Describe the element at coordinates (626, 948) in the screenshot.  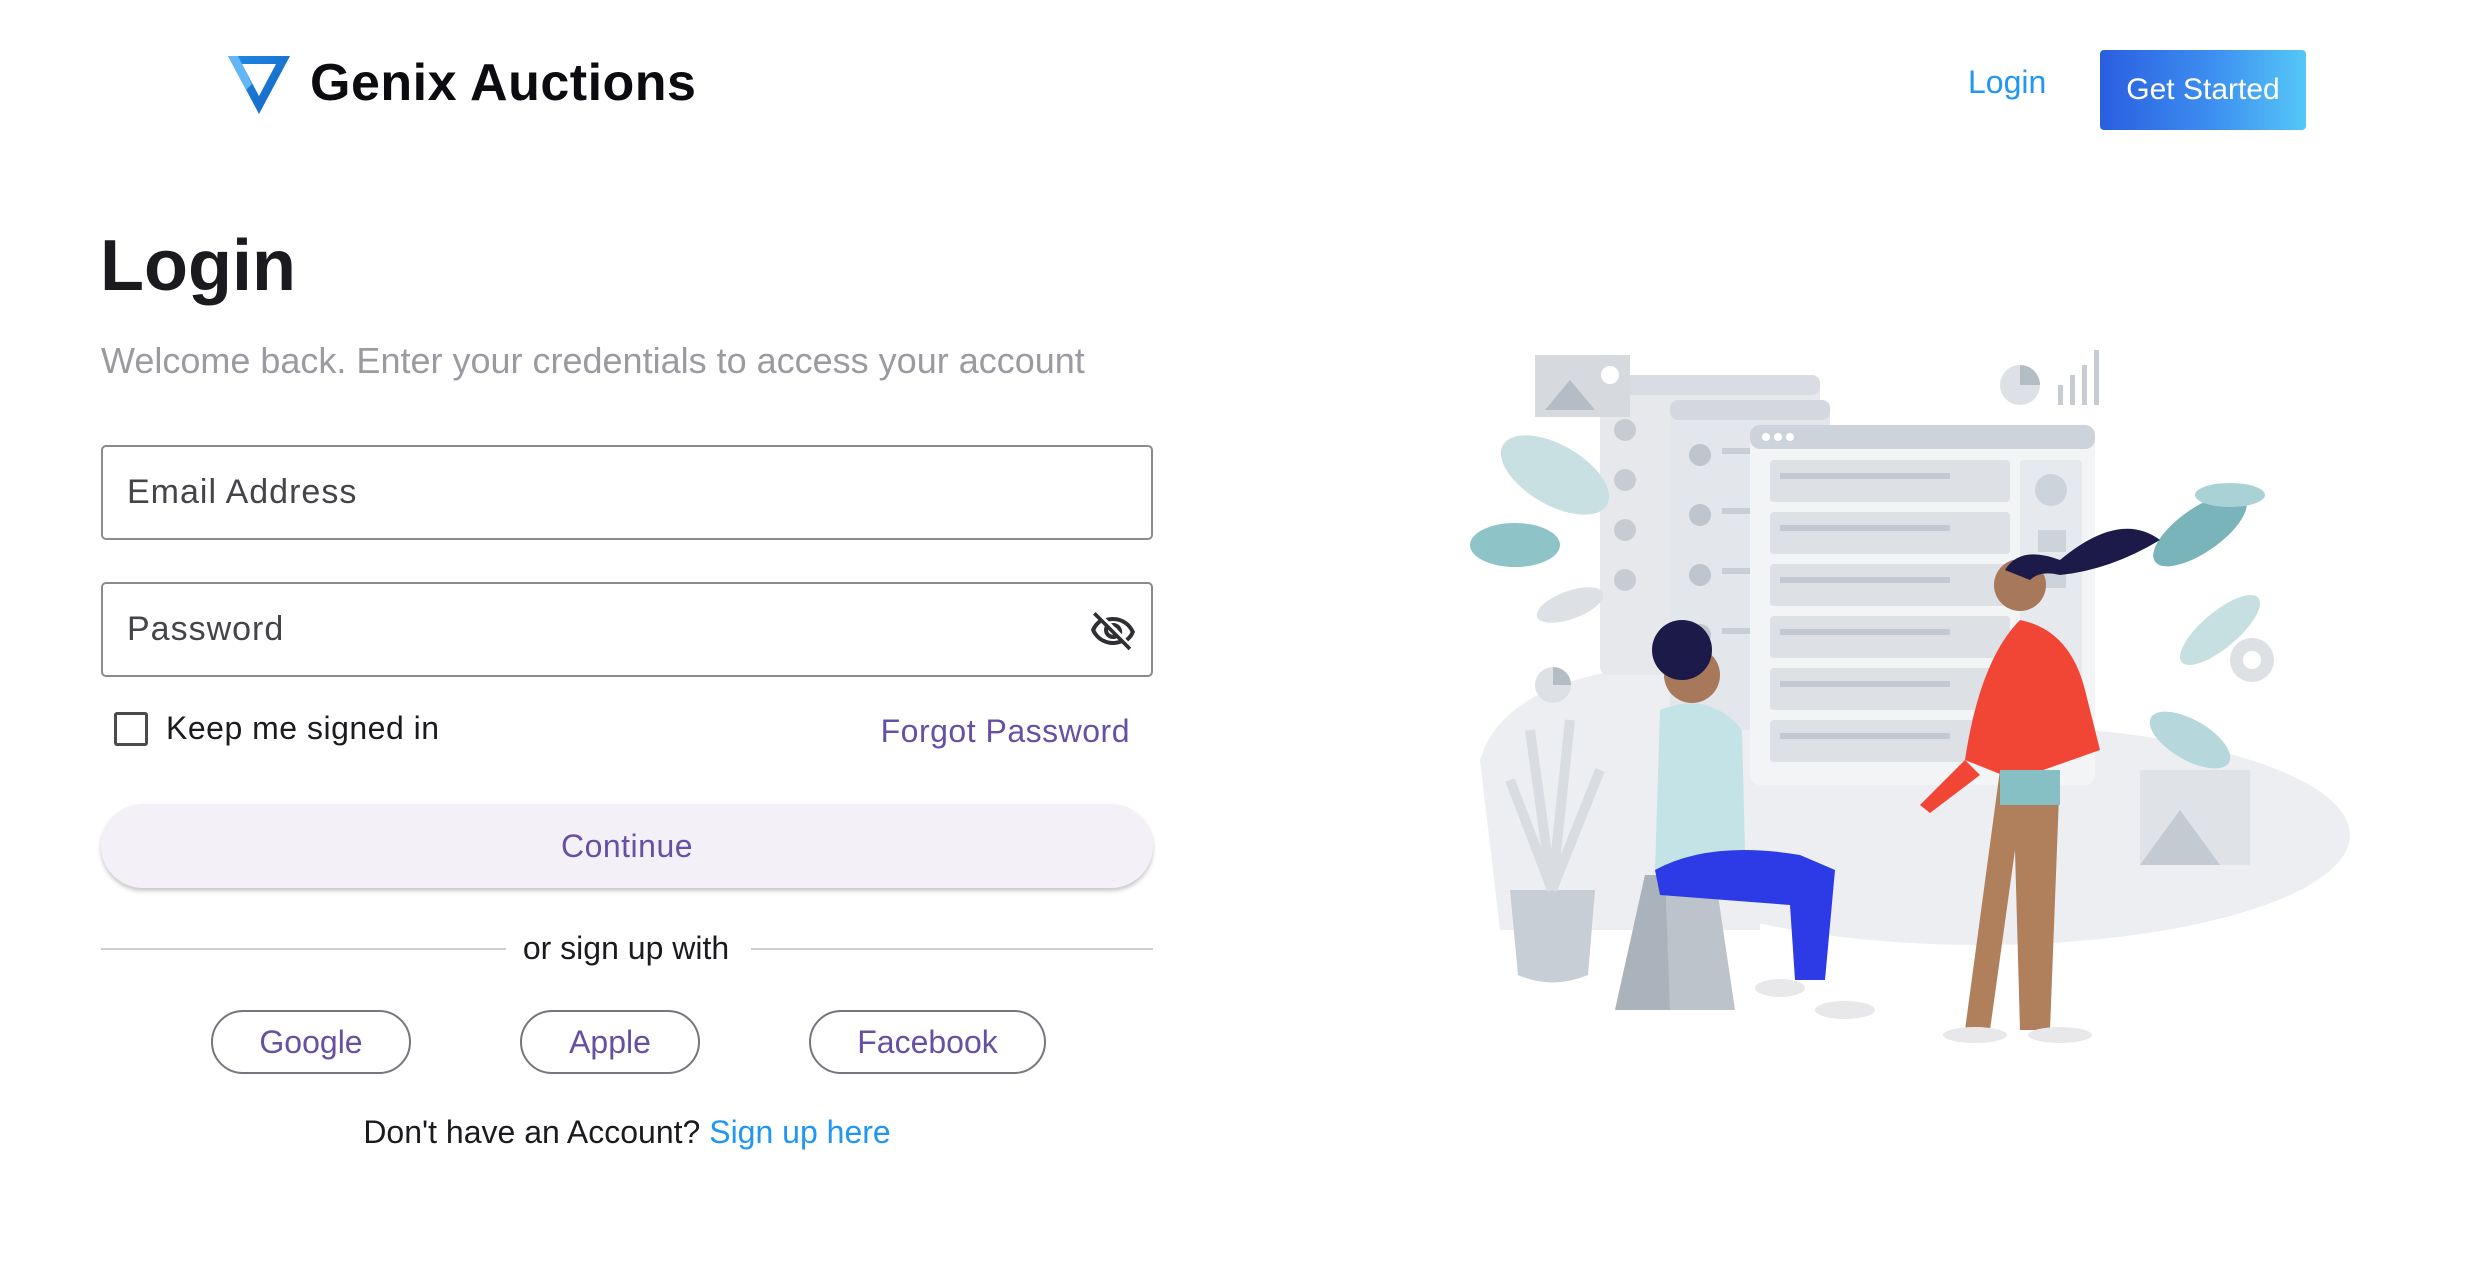
I see `divider-text: or sign up with` at that location.